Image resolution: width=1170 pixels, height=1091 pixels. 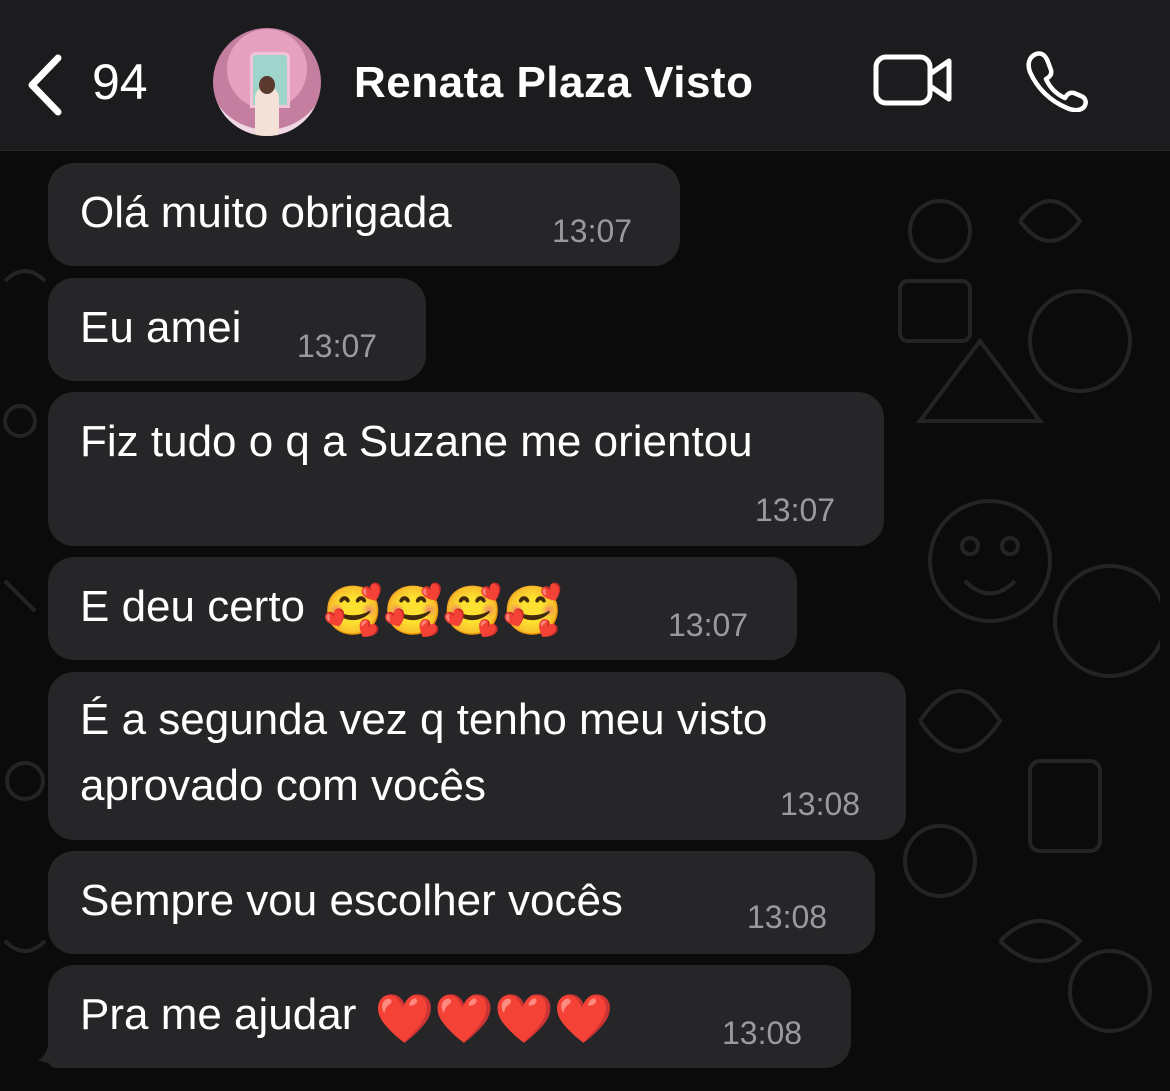 I want to click on chat-header: 94 Renata Plaza Visto, so click(x=585, y=75).